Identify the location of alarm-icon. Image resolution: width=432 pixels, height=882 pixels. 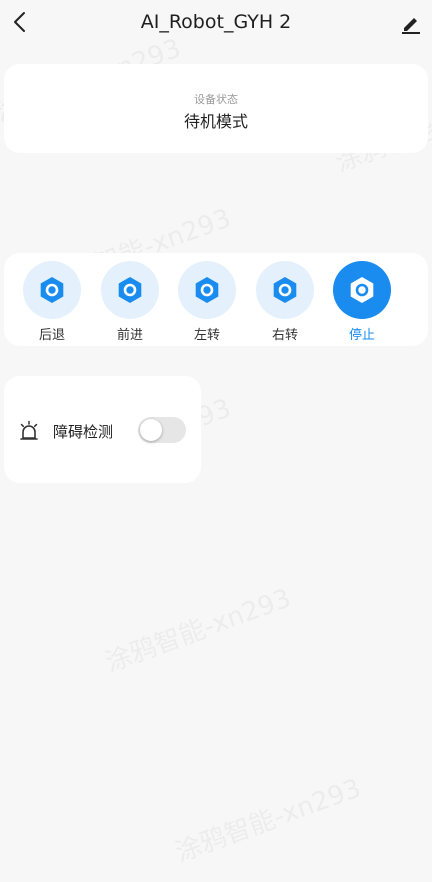
(29, 430).